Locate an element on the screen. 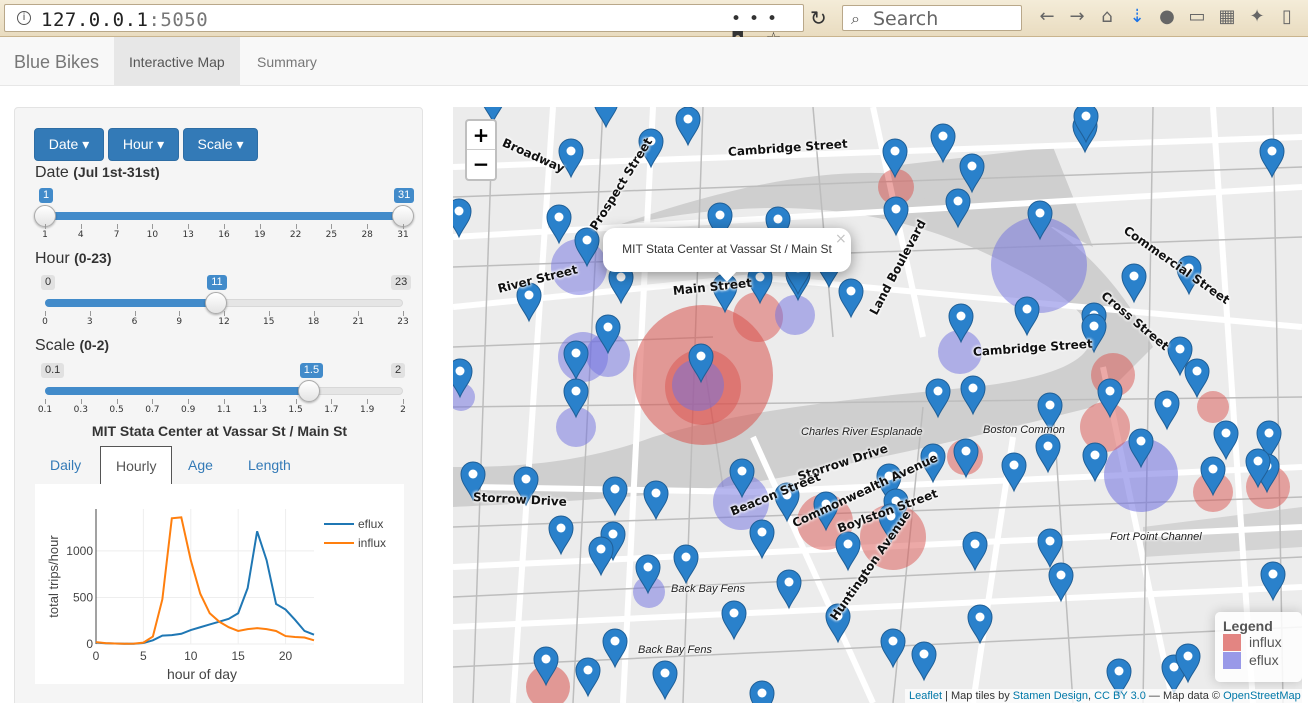 The image size is (1308, 703). date-dropdown-button: Date ▾ is located at coordinates (69, 144).